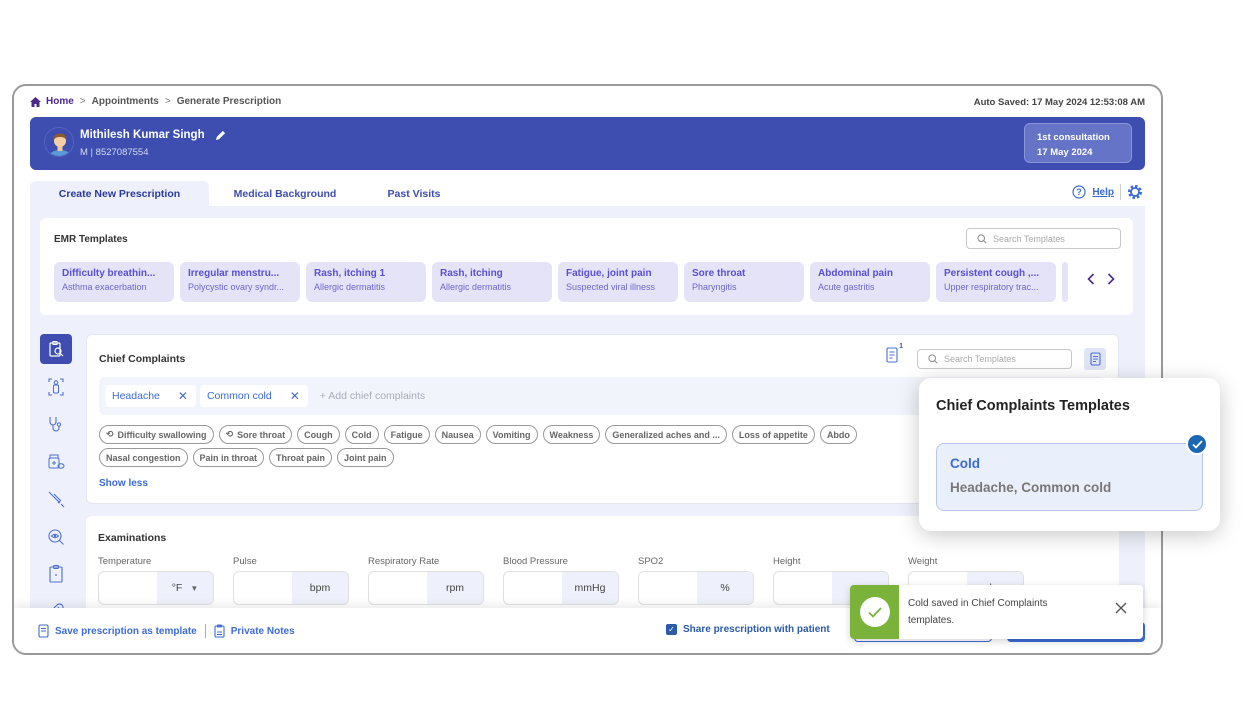  What do you see at coordinates (143, 457) in the screenshot?
I see `suggestion-pill: Nasal congestion` at bounding box center [143, 457].